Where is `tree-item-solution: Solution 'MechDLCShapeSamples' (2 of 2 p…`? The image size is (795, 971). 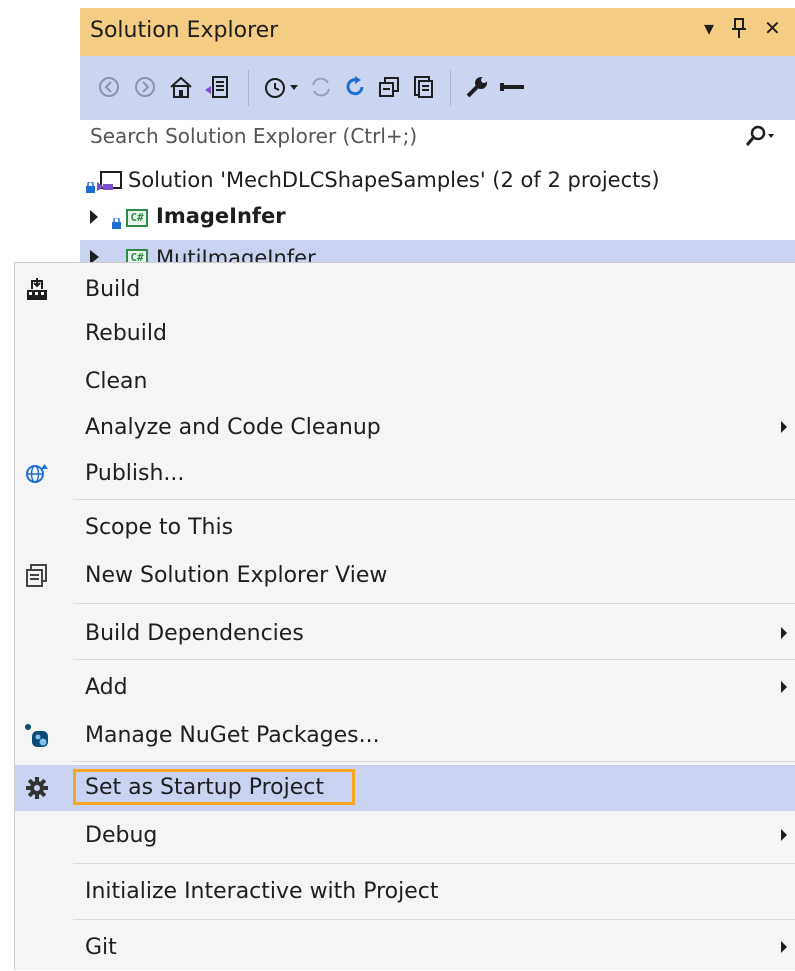
tree-item-solution: Solution 'MechDLCShapeSamples' (2 of 2 p… is located at coordinates (437, 182).